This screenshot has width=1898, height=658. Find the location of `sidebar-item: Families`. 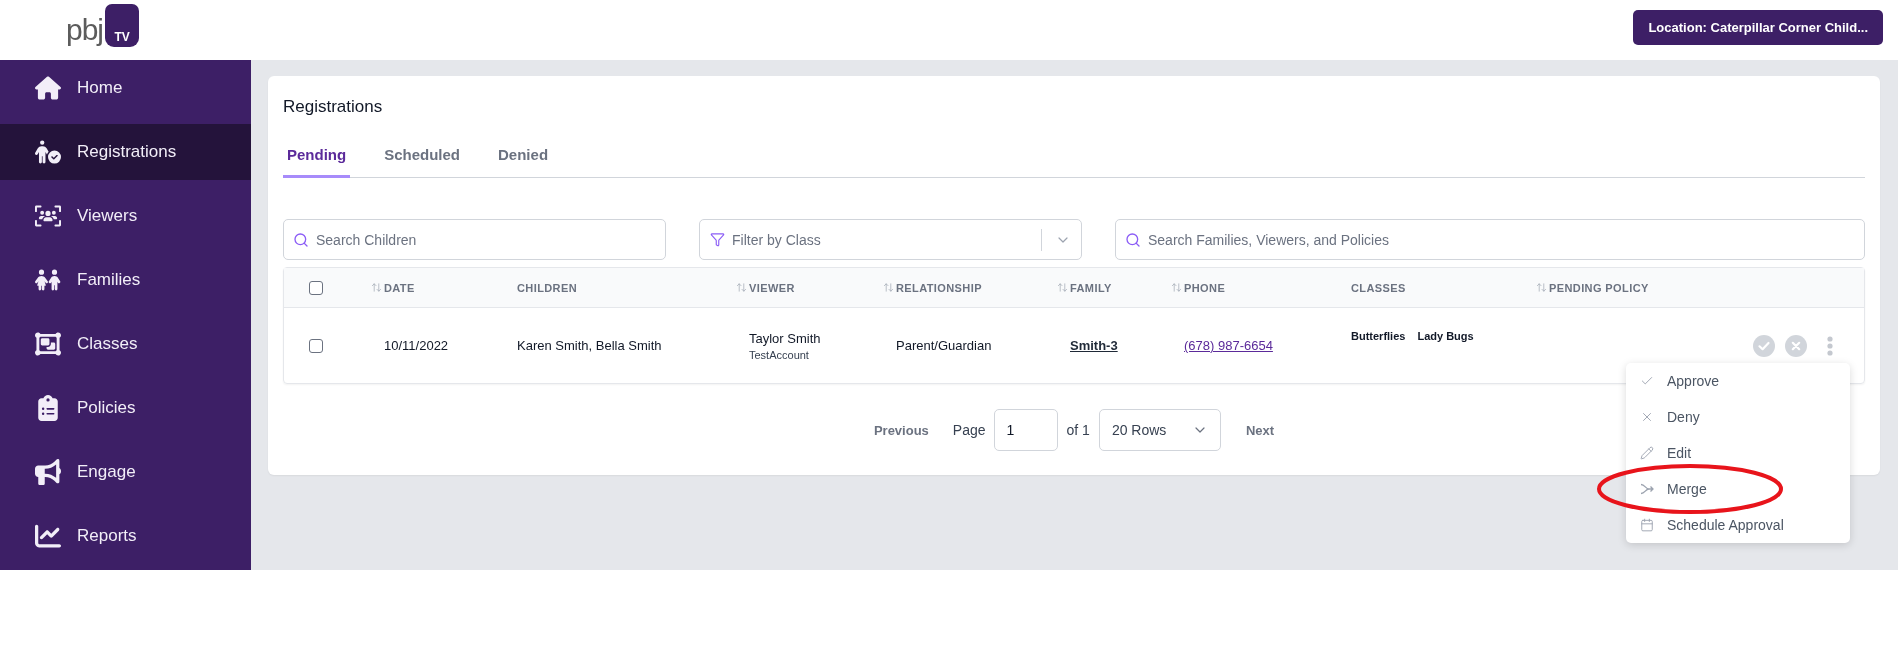

sidebar-item: Families is located at coordinates (125, 280).